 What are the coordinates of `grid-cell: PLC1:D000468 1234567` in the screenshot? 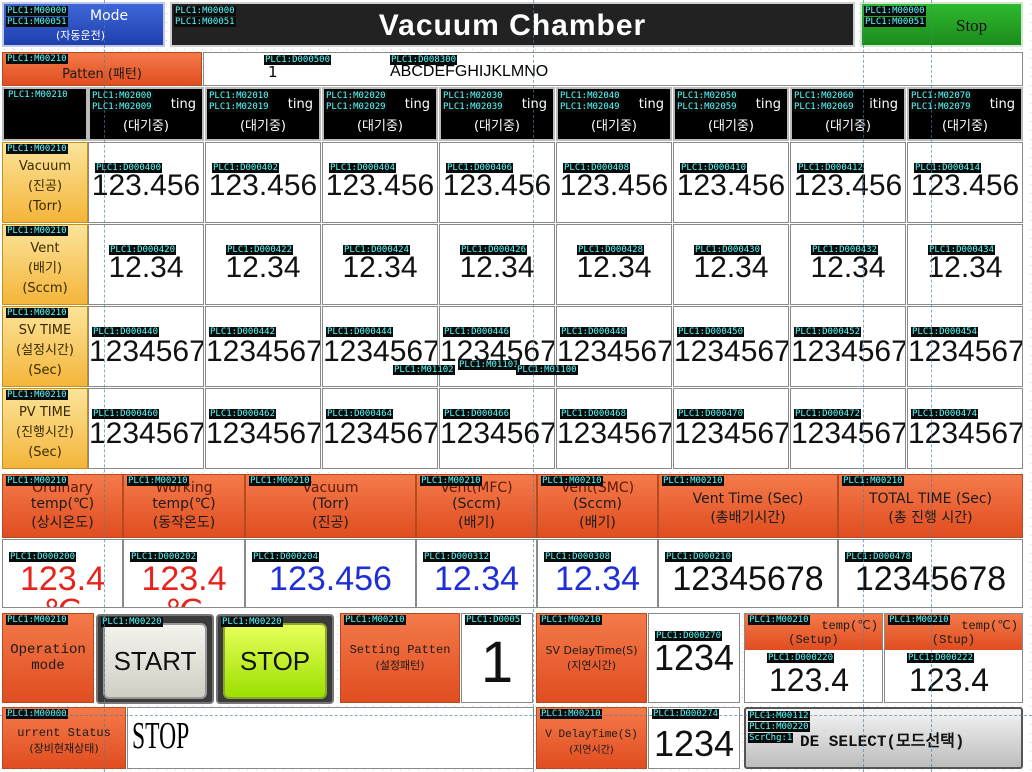 It's located at (614, 428).